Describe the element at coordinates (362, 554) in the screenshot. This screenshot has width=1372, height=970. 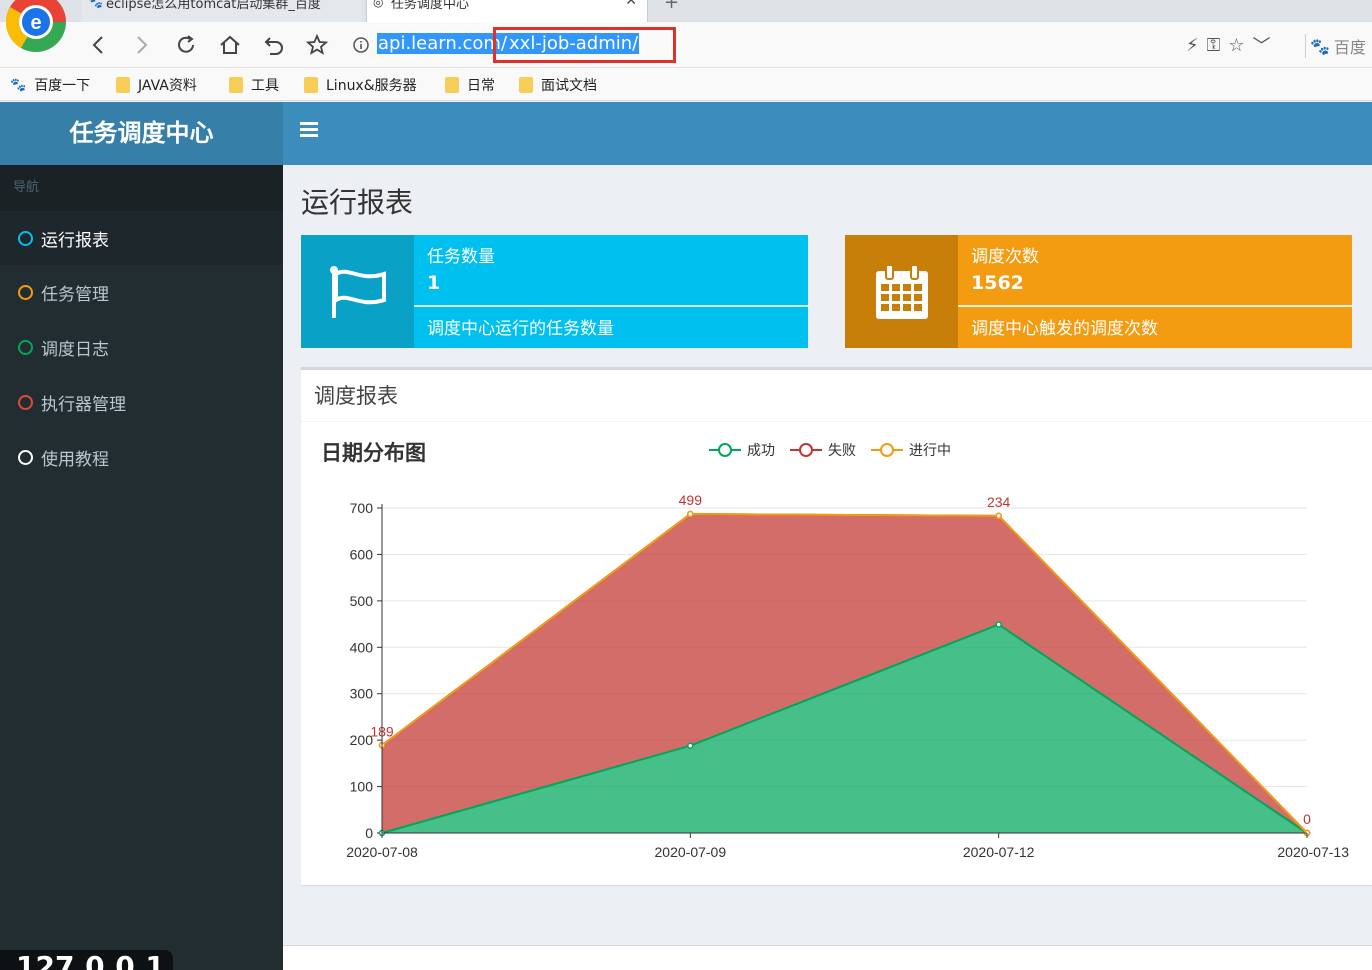
I see `y-tick-label: 600` at that location.